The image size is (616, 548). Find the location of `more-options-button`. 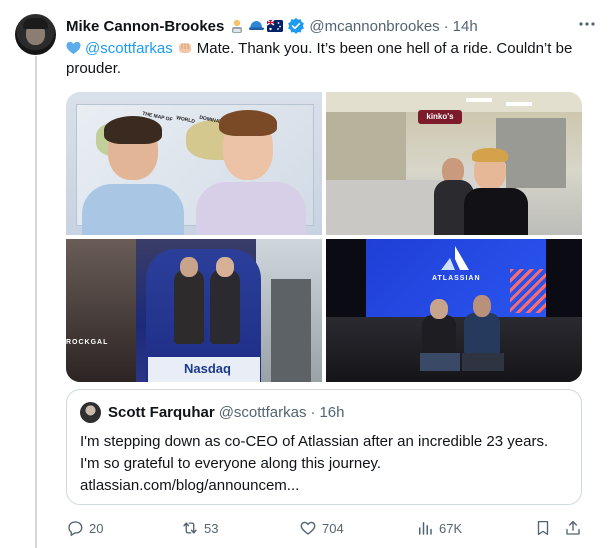

more-options-button is located at coordinates (587, 24).